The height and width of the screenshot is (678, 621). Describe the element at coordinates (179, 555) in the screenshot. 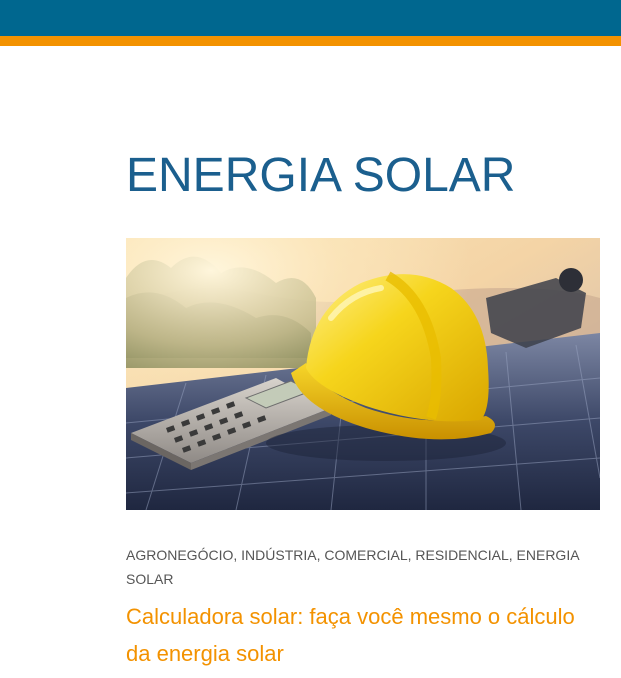

I see `category-link-agronegocio: AGRONEGÓCIO` at that location.